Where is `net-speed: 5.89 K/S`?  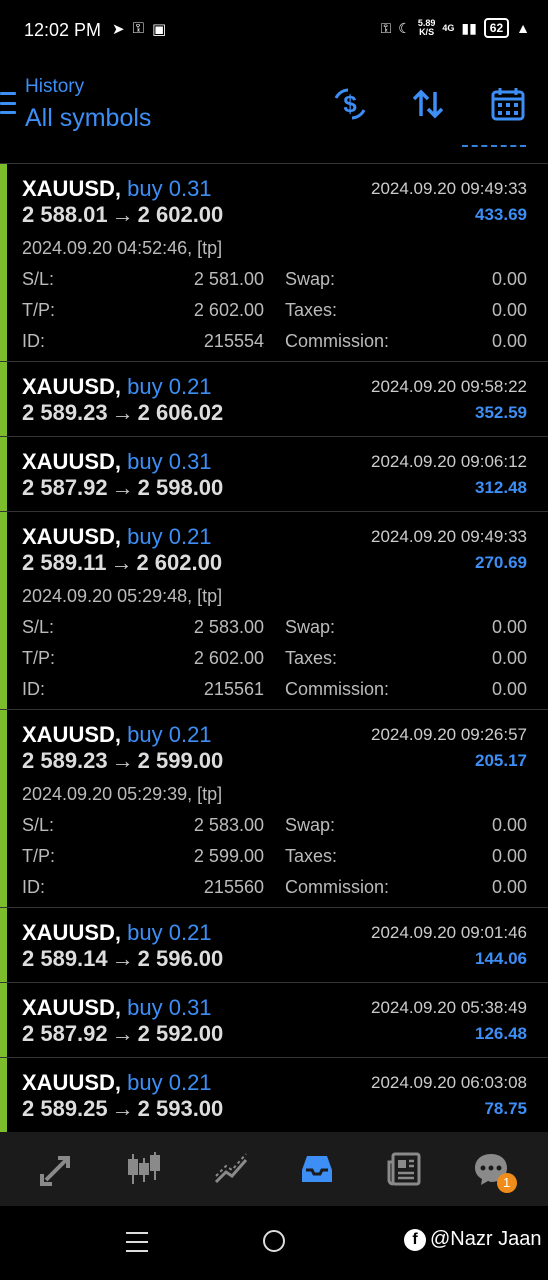 net-speed: 5.89 K/S is located at coordinates (426, 27).